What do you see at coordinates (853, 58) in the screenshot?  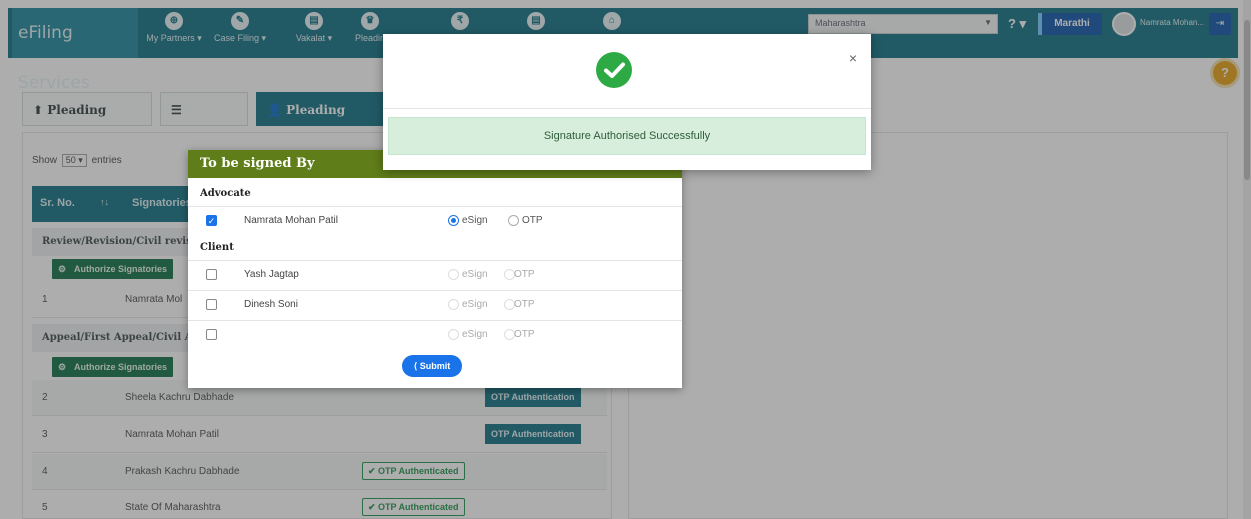 I see `close-icon: ×` at bounding box center [853, 58].